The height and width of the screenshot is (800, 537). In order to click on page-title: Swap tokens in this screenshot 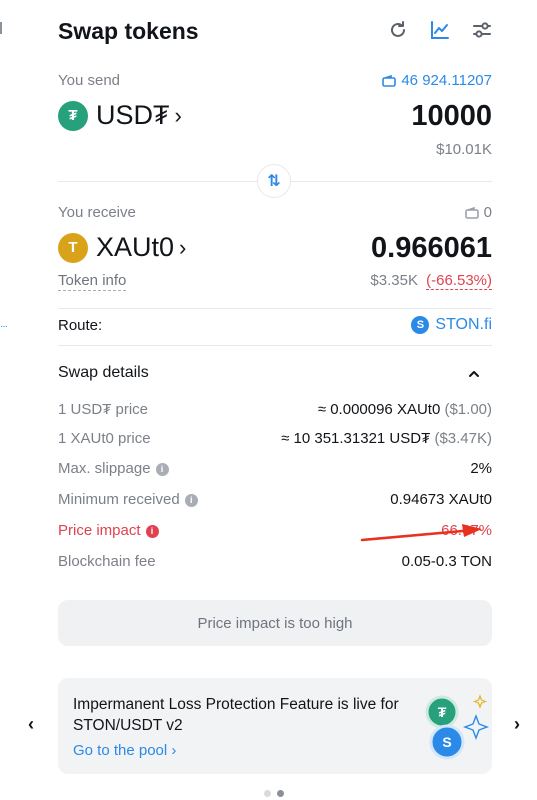, I will do `click(128, 31)`.